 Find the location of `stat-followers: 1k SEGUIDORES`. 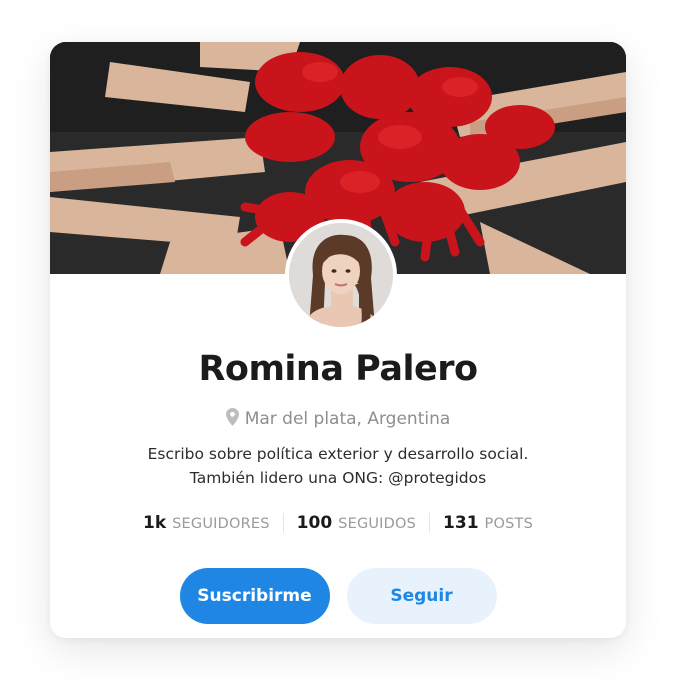

stat-followers: 1k SEGUIDORES is located at coordinates (206, 523).